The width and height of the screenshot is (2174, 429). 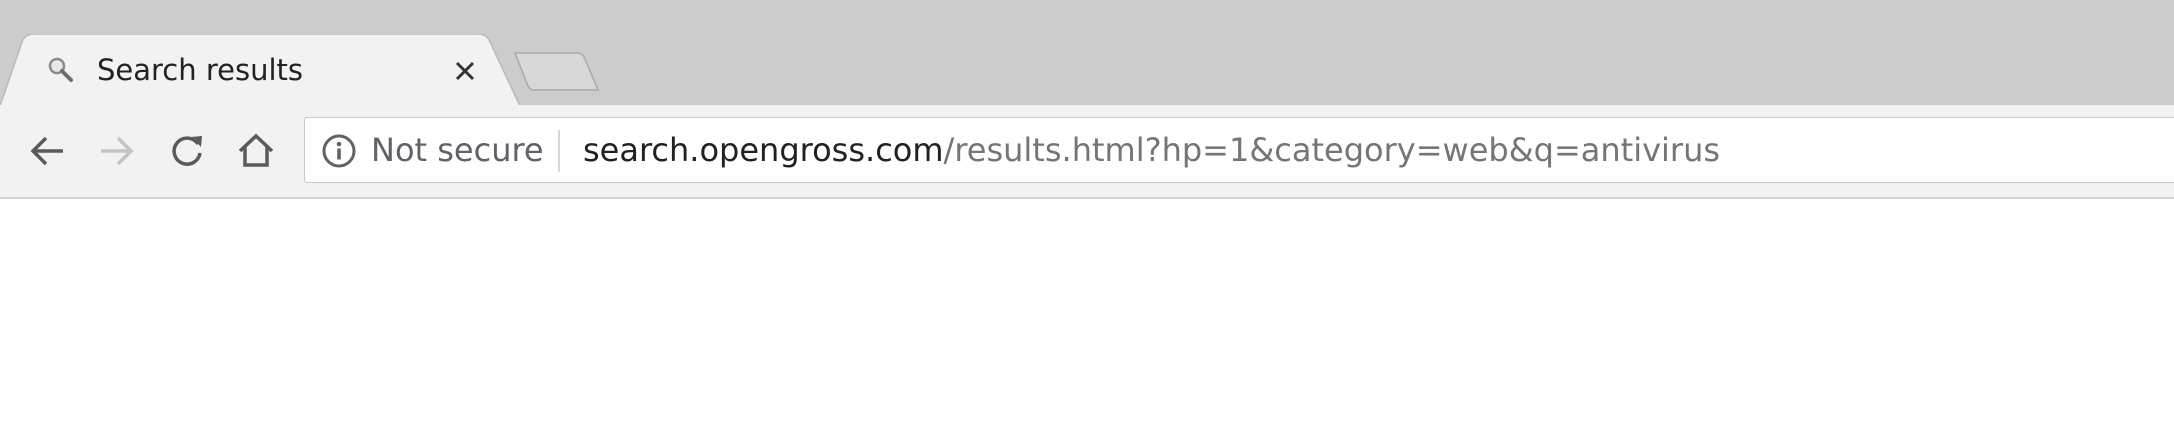 I want to click on tab-title: Search results, so click(x=200, y=70).